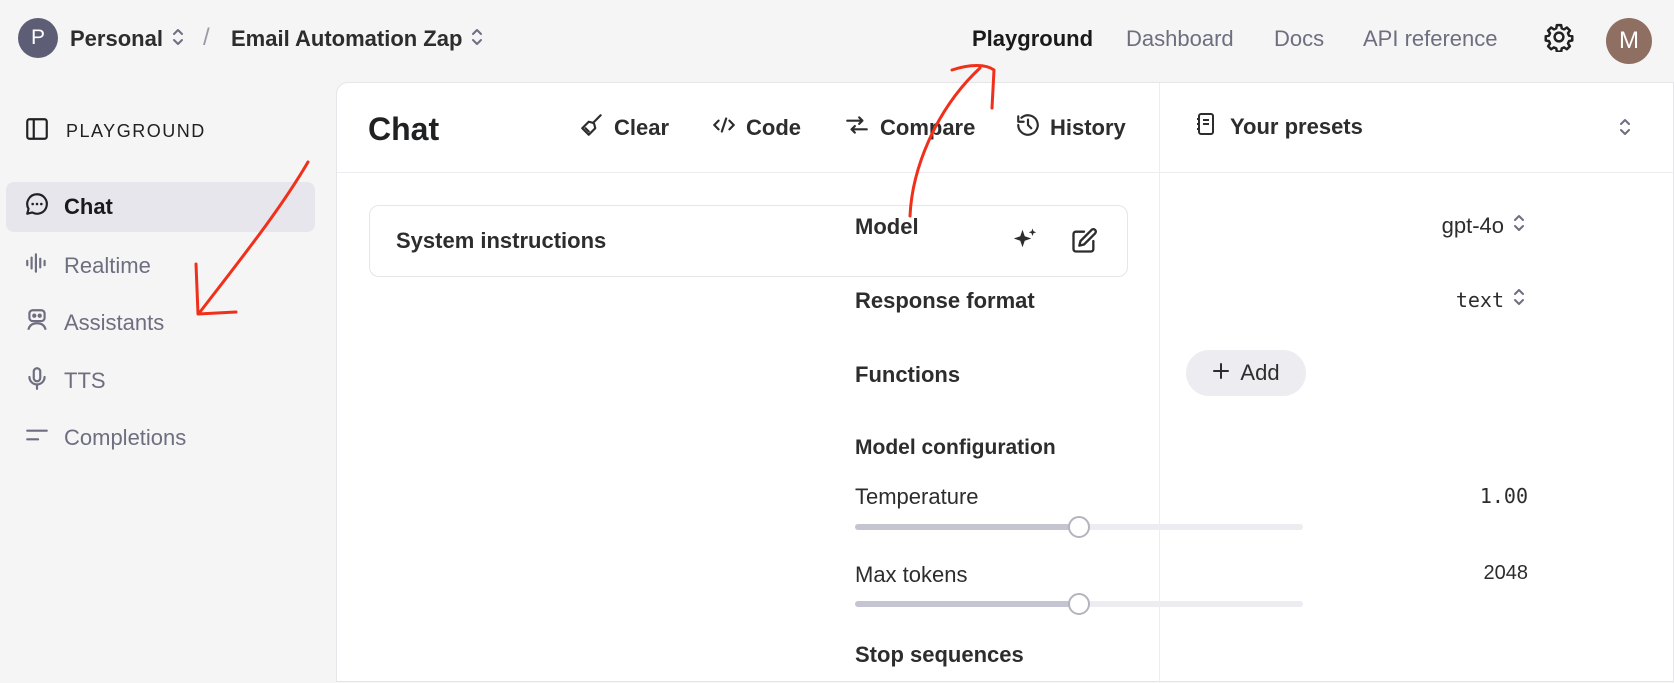 The width and height of the screenshot is (1674, 683). What do you see at coordinates (1629, 41) in the screenshot?
I see `user-avatar: M` at bounding box center [1629, 41].